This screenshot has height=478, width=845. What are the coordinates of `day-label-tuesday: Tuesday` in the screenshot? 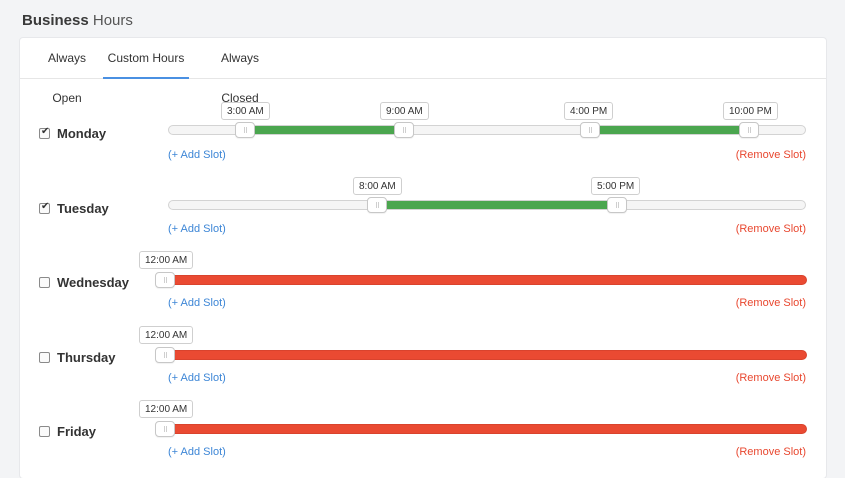 It's located at (83, 208).